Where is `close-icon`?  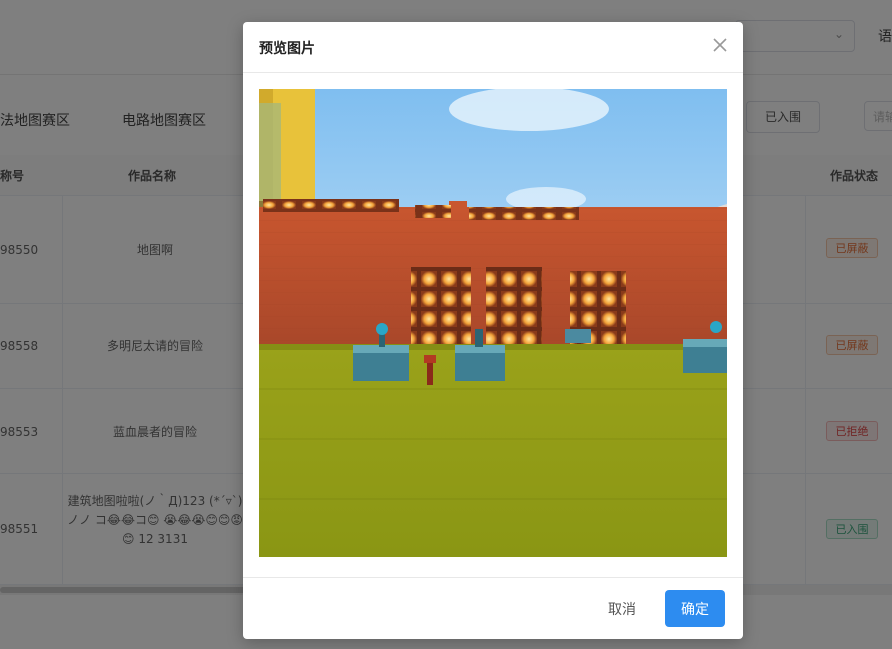
close-icon is located at coordinates (720, 45).